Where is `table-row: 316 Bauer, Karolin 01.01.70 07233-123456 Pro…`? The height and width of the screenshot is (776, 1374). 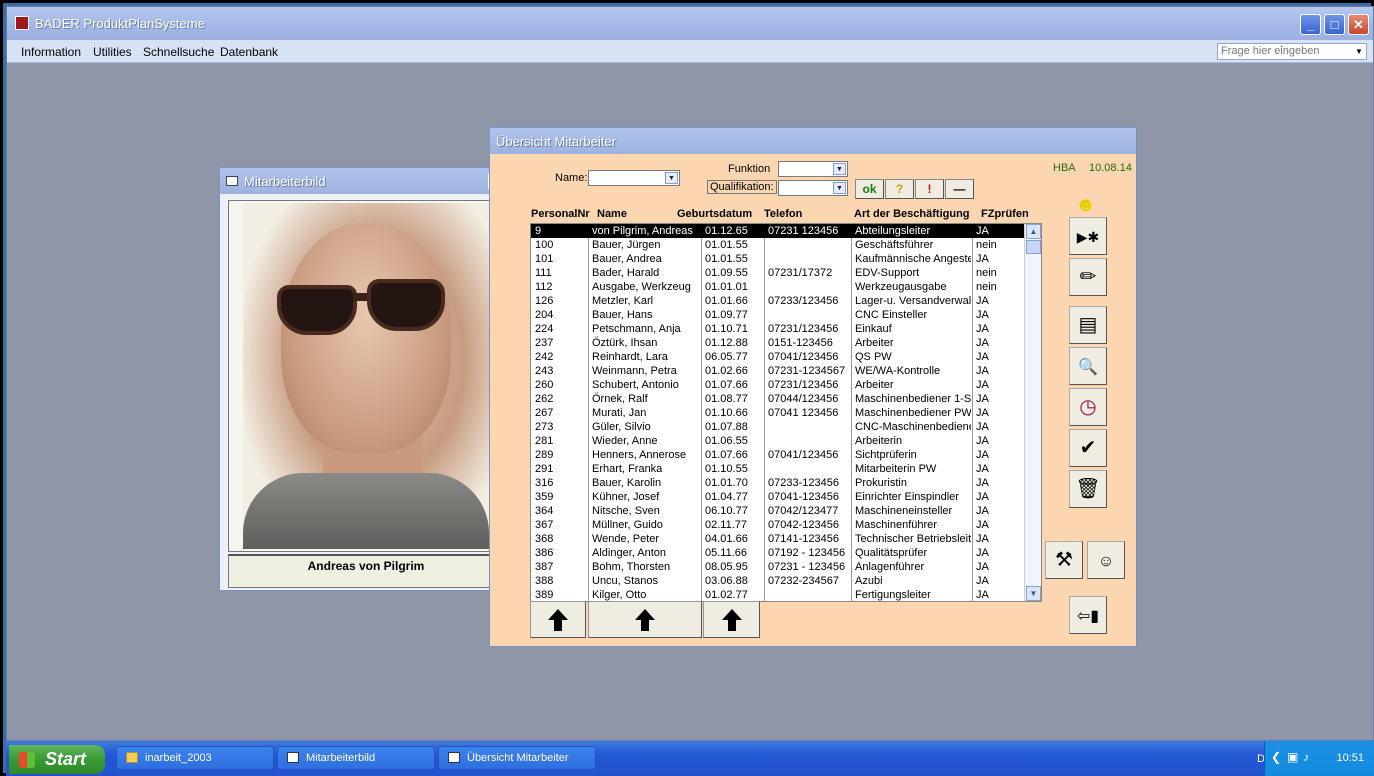 table-row: 316 Bauer, Karolin 01.01.70 07233-123456 Pro… is located at coordinates (778, 483).